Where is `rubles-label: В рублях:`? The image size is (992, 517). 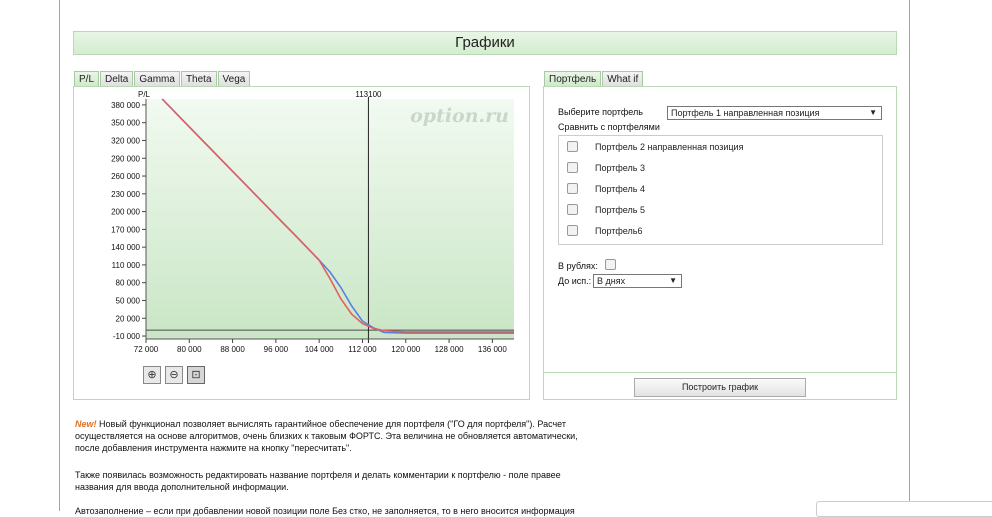 rubles-label: В рублях: is located at coordinates (578, 266).